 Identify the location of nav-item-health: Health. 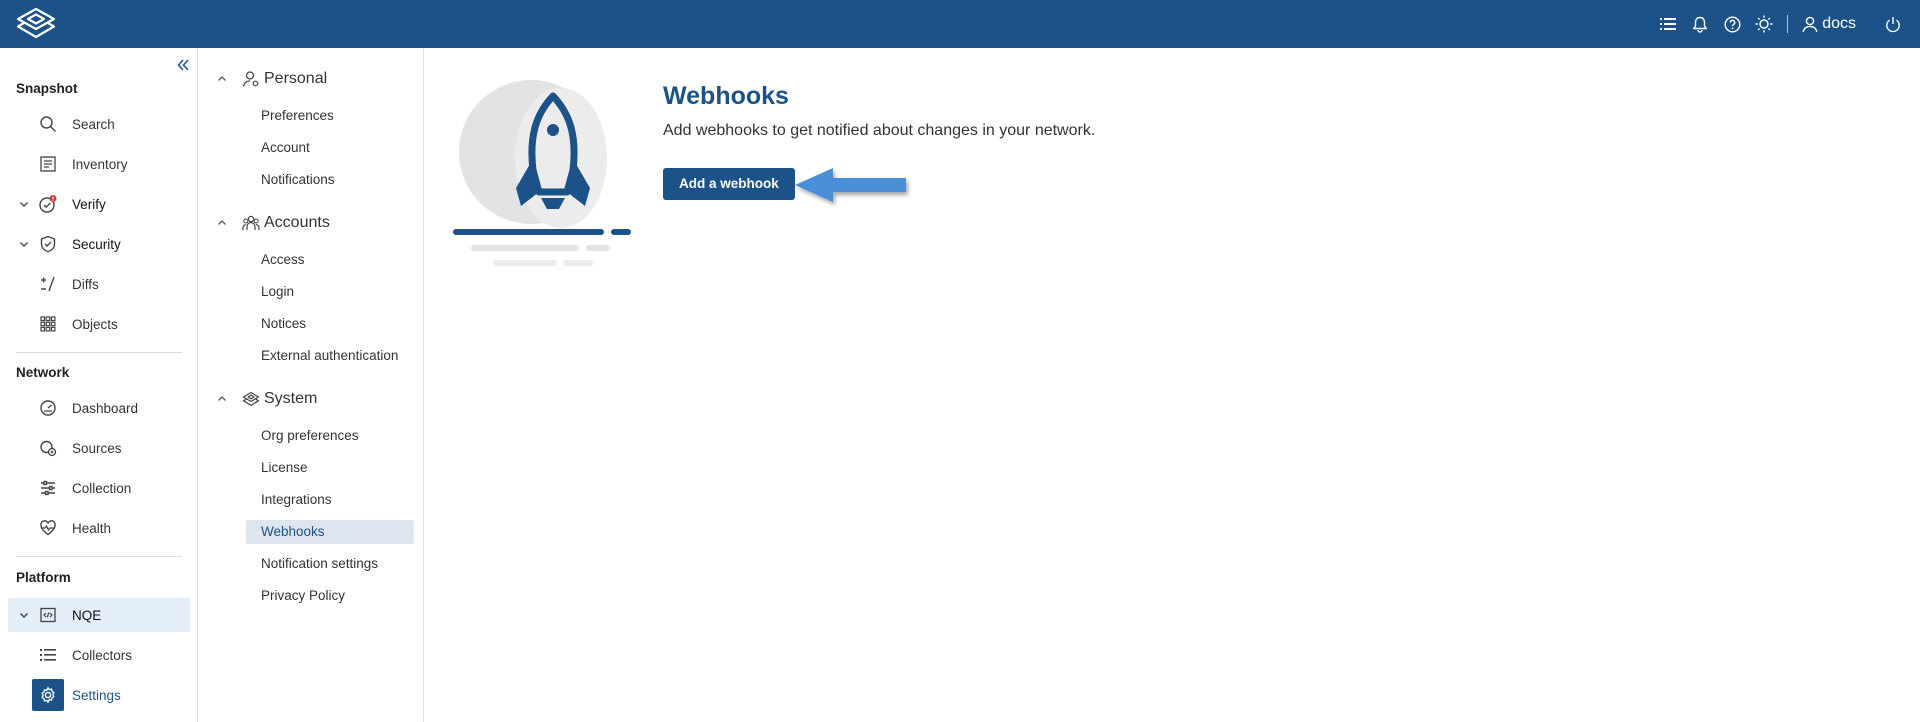
(99, 528).